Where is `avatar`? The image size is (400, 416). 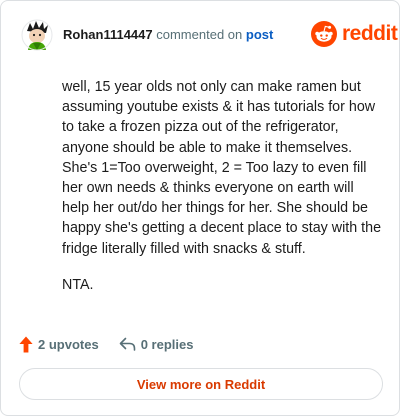 avatar is located at coordinates (37, 35).